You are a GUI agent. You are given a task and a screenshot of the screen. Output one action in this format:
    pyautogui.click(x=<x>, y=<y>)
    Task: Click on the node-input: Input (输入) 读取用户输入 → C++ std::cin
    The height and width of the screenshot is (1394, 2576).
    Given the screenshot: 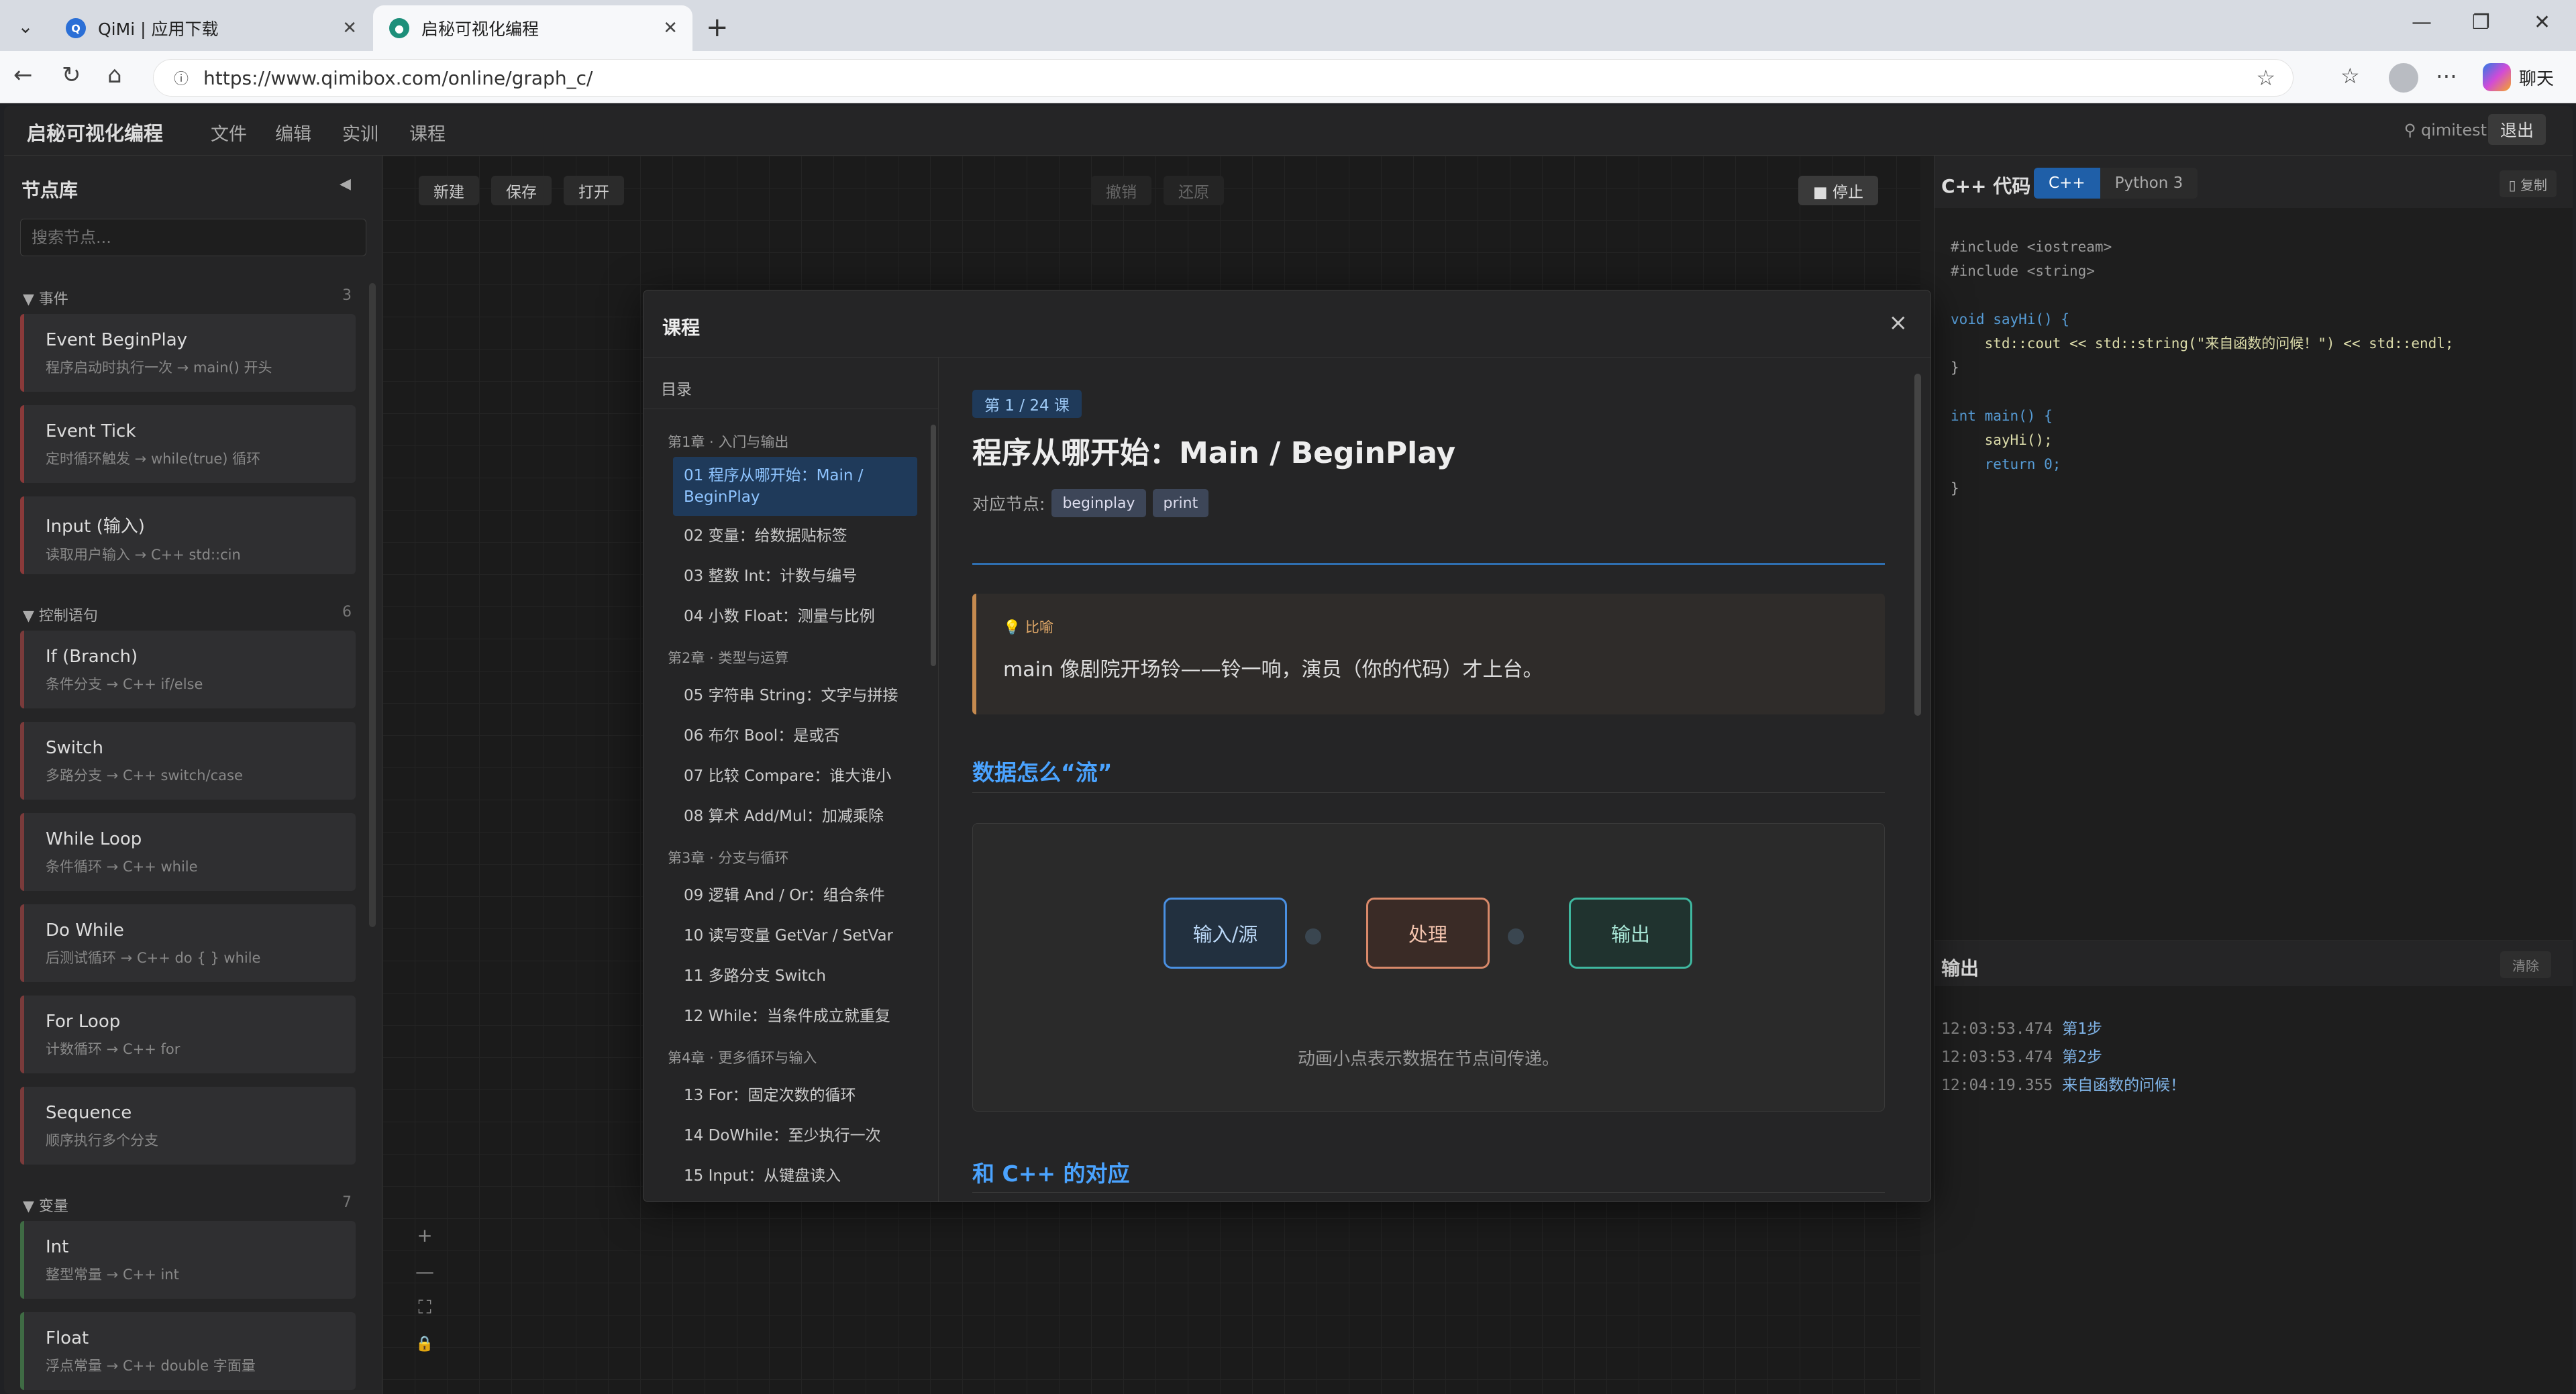 What is the action you would take?
    pyautogui.click(x=188, y=535)
    